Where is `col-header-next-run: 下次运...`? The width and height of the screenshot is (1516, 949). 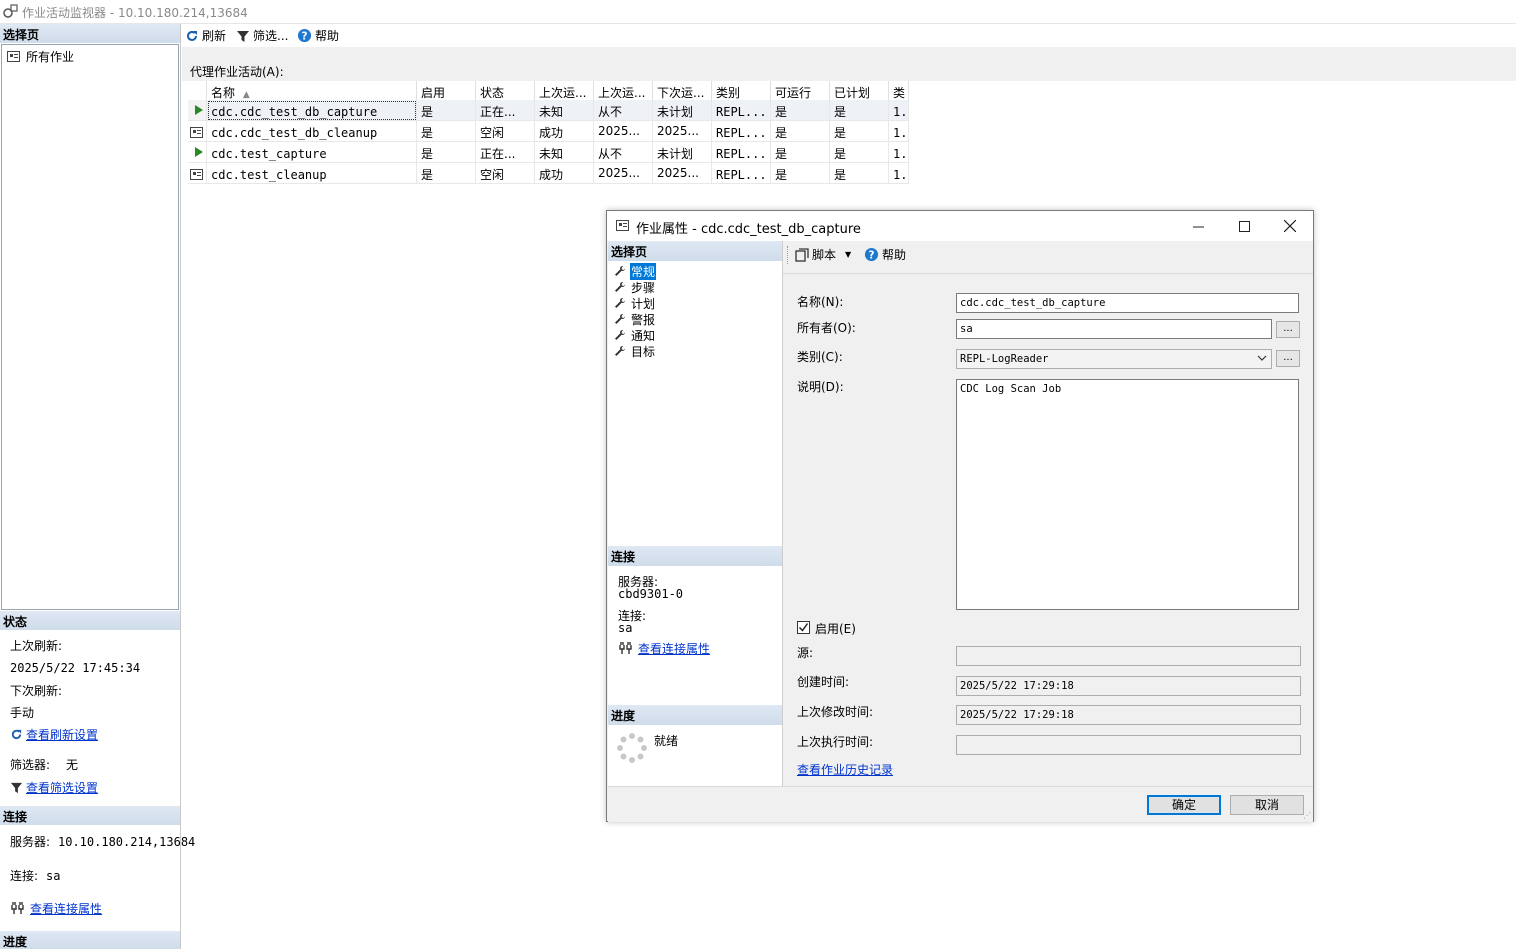 col-header-next-run: 下次运... is located at coordinates (682, 91).